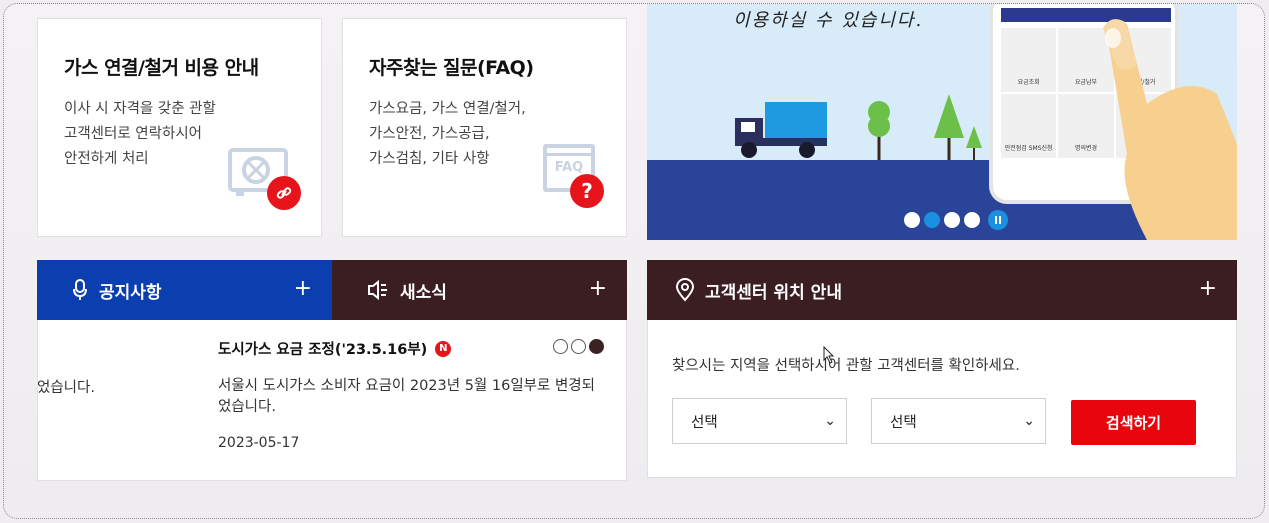 The width and height of the screenshot is (1269, 523). What do you see at coordinates (596, 346) in the screenshot?
I see `pager-dot-active` at bounding box center [596, 346].